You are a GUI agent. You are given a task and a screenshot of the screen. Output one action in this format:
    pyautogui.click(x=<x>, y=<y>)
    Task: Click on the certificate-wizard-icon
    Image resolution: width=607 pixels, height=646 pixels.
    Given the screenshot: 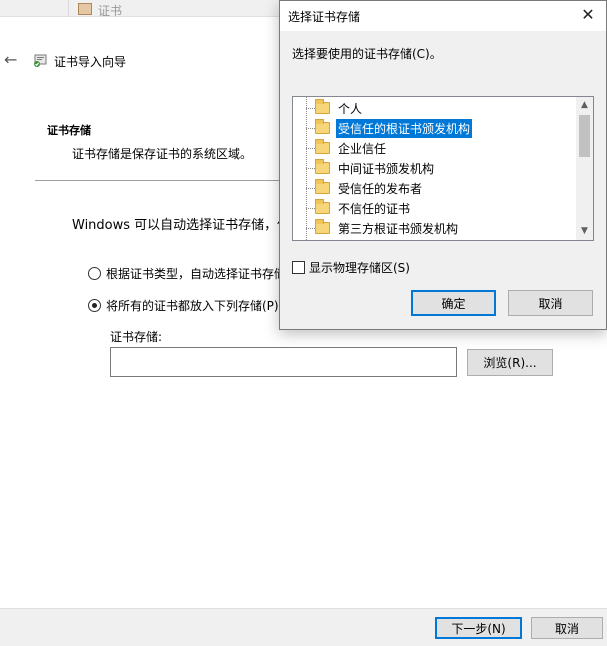 What is the action you would take?
    pyautogui.click(x=40, y=60)
    